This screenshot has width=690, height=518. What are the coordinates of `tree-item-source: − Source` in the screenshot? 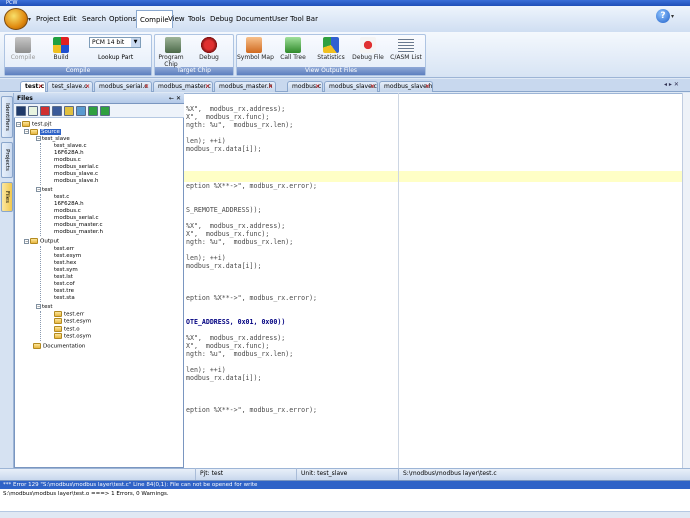 It's located at (99, 132).